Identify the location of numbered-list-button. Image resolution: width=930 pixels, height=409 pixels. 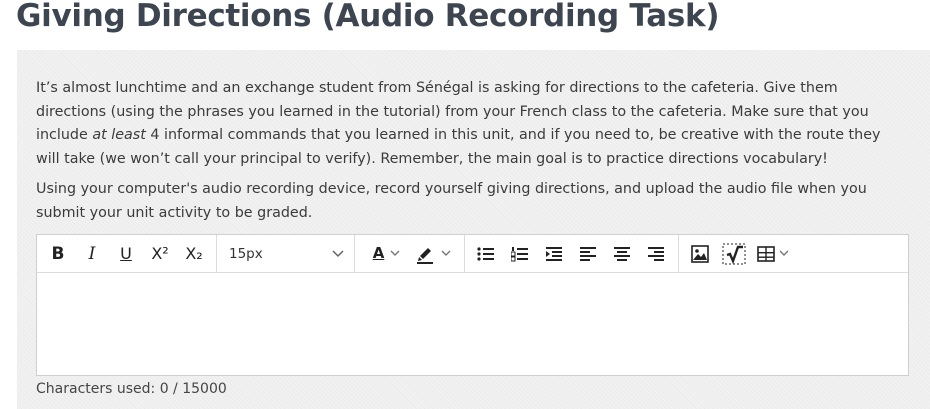
(520, 254).